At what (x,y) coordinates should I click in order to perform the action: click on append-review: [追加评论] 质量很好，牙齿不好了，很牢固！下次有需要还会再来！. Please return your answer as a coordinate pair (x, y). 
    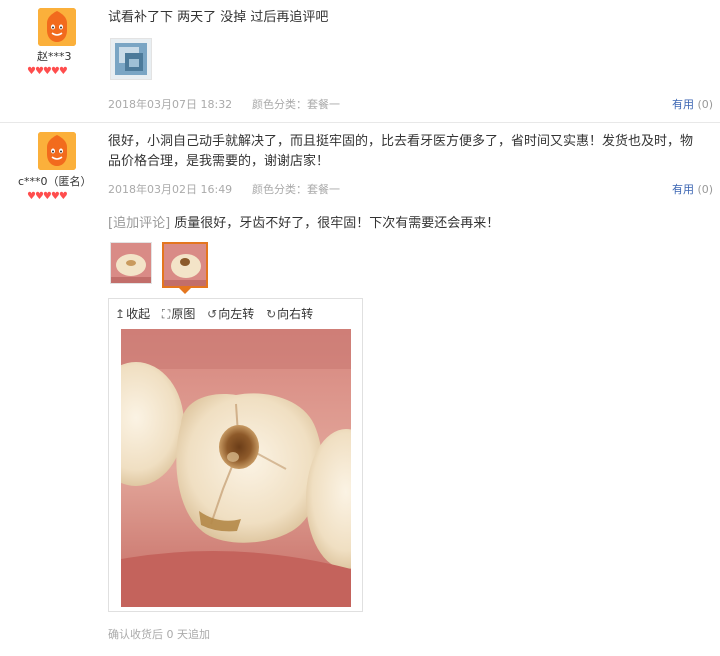
    Looking at the image, I should click on (303, 223).